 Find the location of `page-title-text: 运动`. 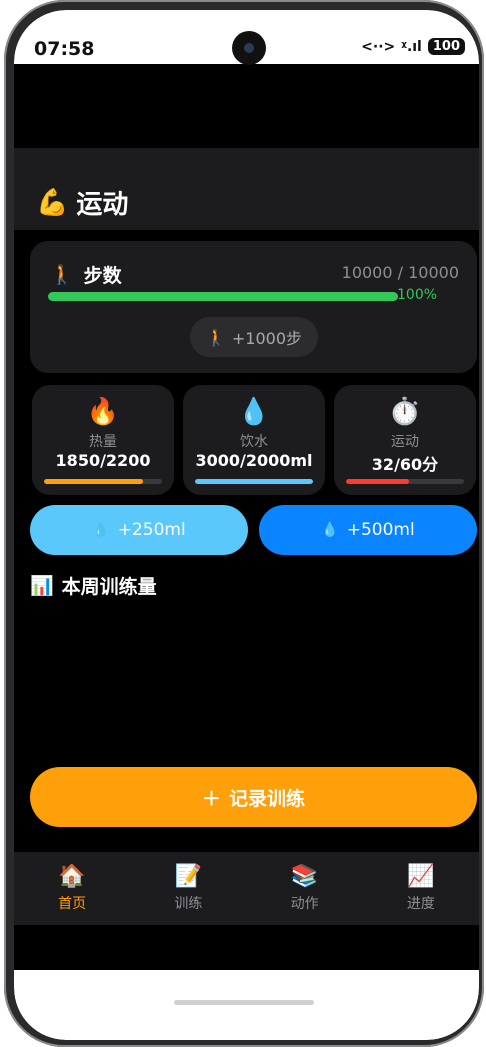

page-title-text: 运动 is located at coordinates (102, 205).